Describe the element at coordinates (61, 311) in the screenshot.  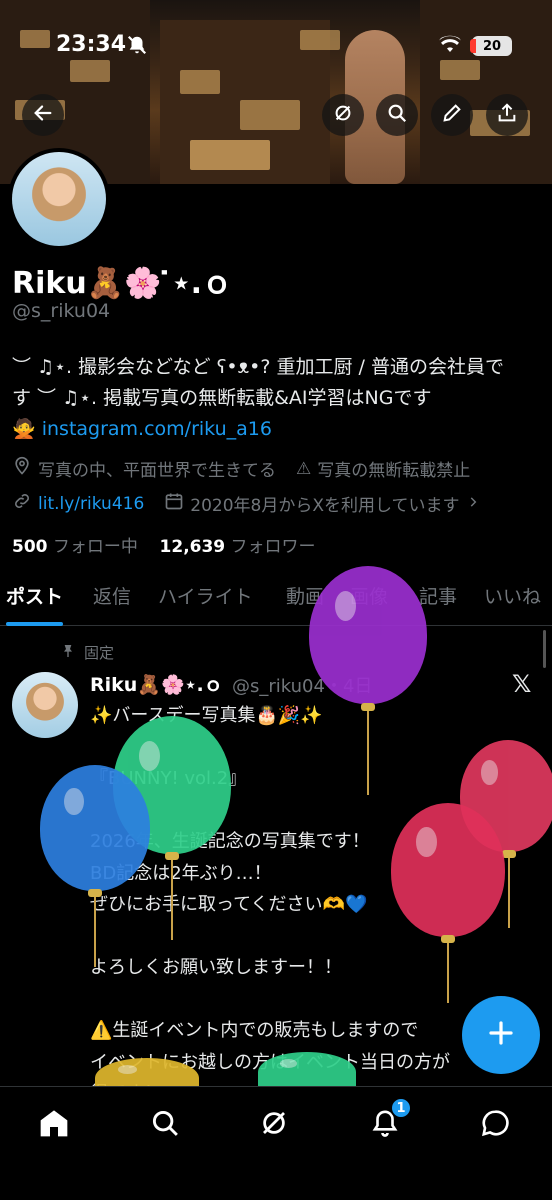
I see `profile-handle: @s_riku04` at that location.